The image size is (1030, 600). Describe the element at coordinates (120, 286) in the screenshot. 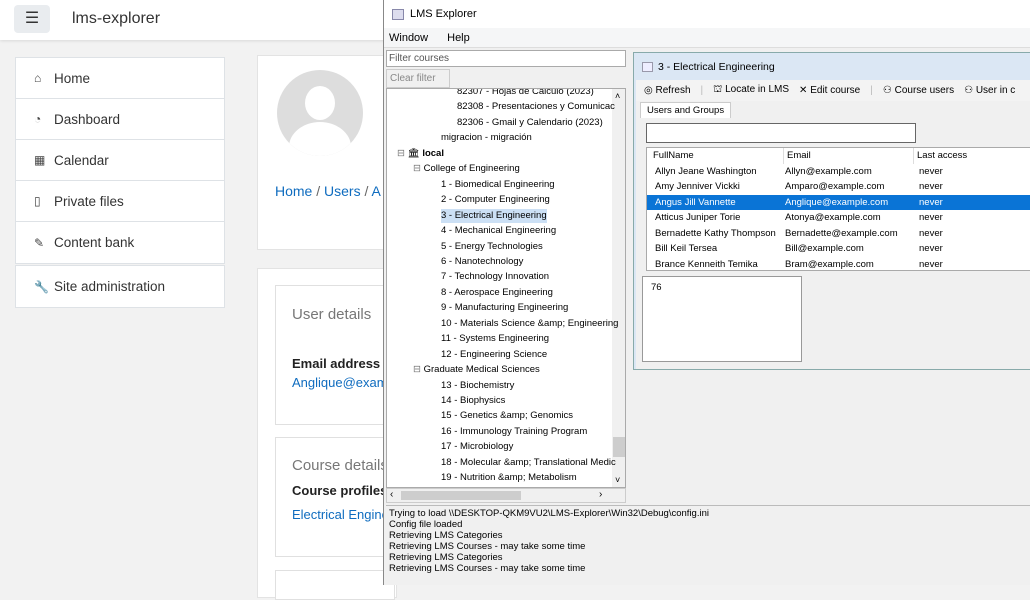

I see `nav-site-admin: 🔧 Site administration` at that location.